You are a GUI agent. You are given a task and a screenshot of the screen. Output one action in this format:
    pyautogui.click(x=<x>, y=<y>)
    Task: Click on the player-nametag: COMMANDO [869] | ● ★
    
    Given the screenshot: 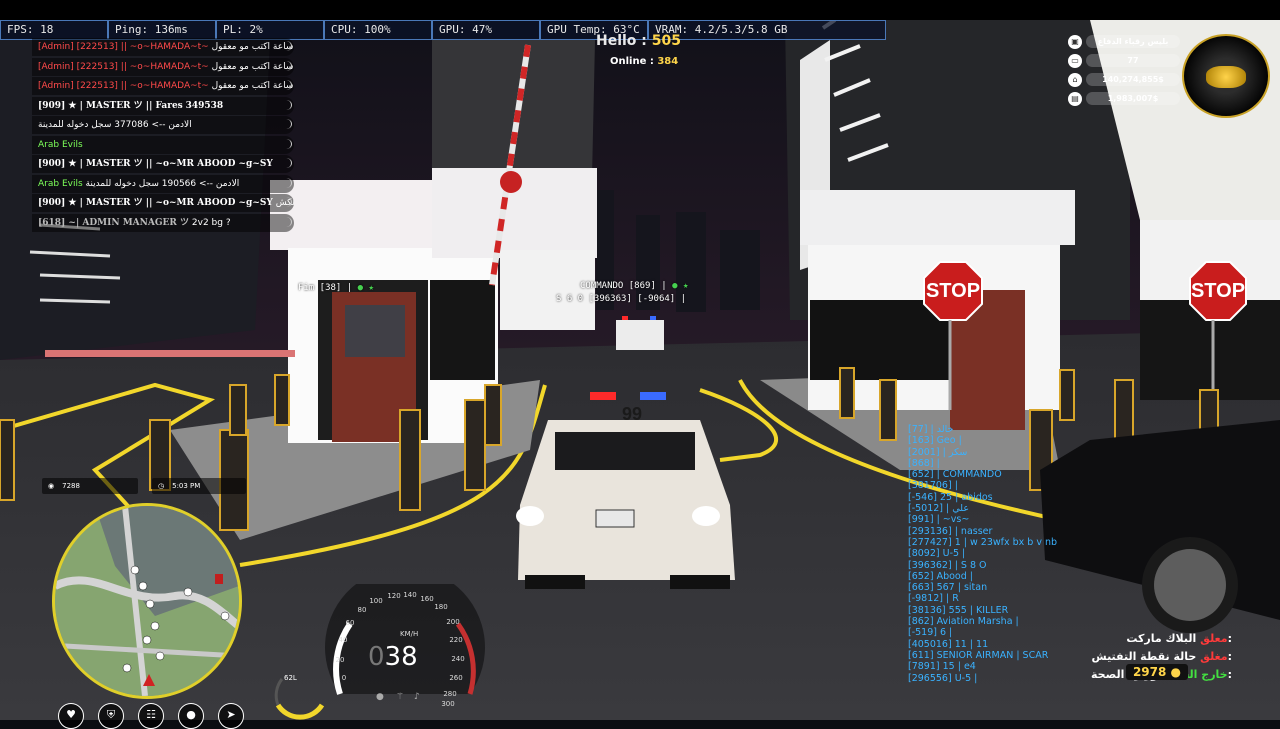 What is the action you would take?
    pyautogui.click(x=634, y=286)
    